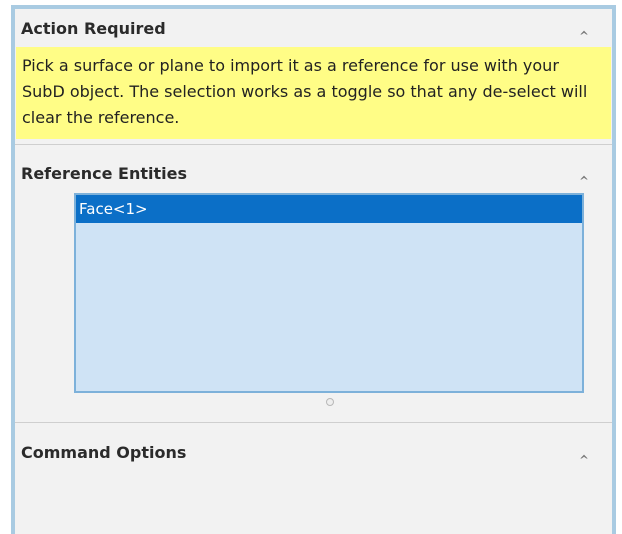  Describe the element at coordinates (104, 452) in the screenshot. I see `command-options-title: Command Options` at that location.